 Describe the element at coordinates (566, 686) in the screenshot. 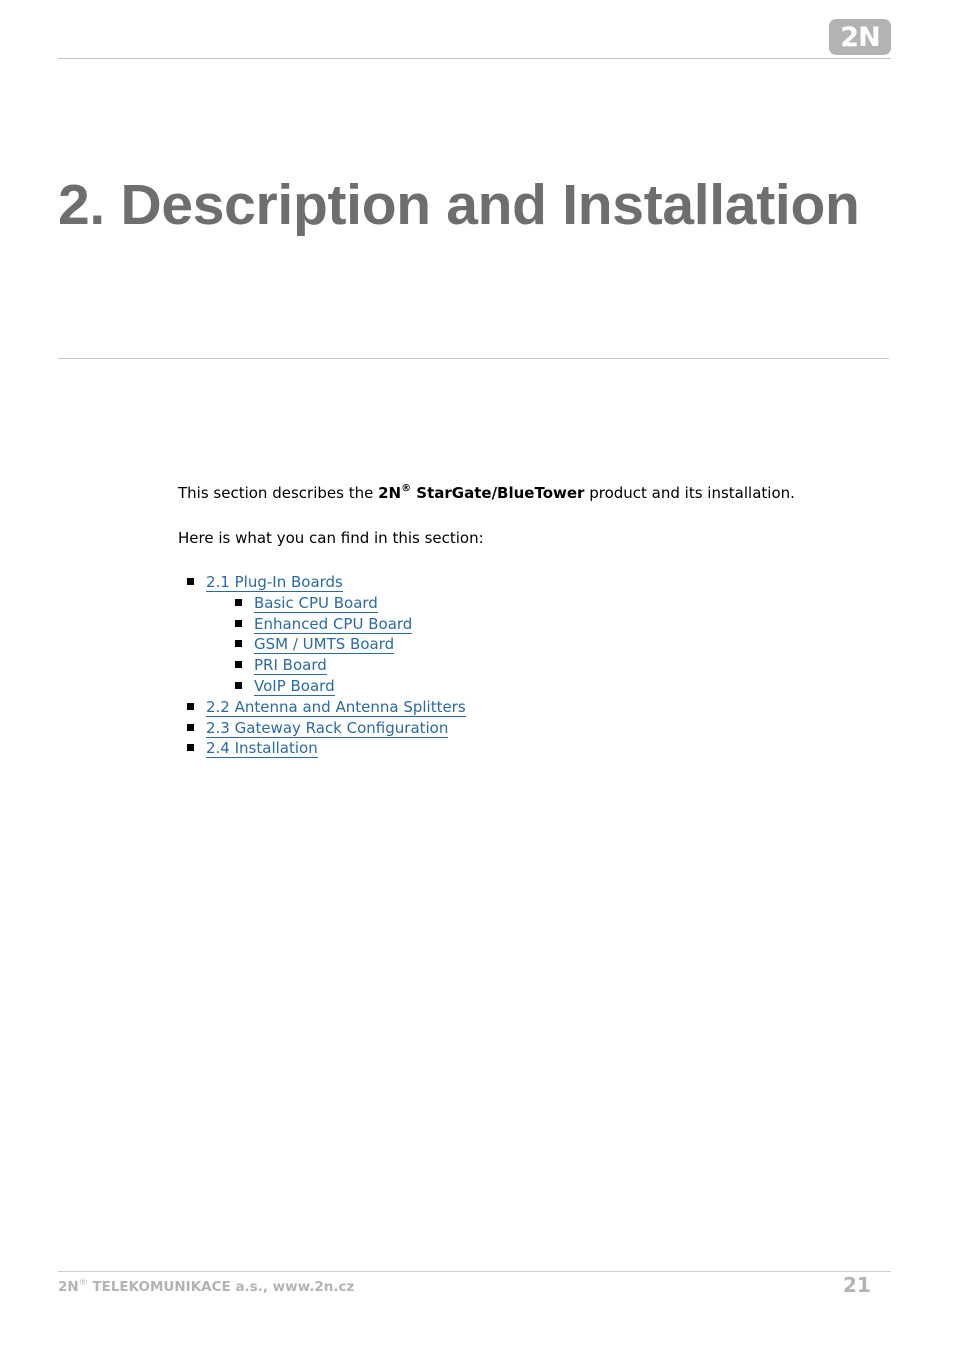

I see `toc-subitem: VoIP Board` at that location.